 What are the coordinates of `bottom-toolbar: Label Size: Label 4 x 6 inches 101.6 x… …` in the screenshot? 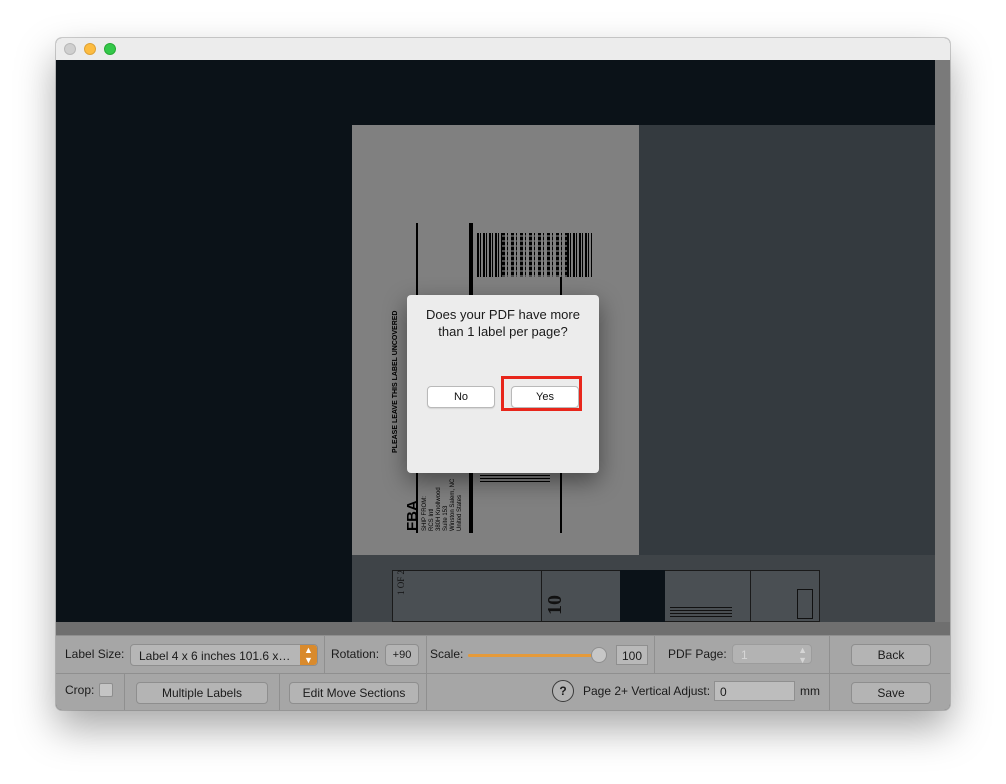 It's located at (503, 672).